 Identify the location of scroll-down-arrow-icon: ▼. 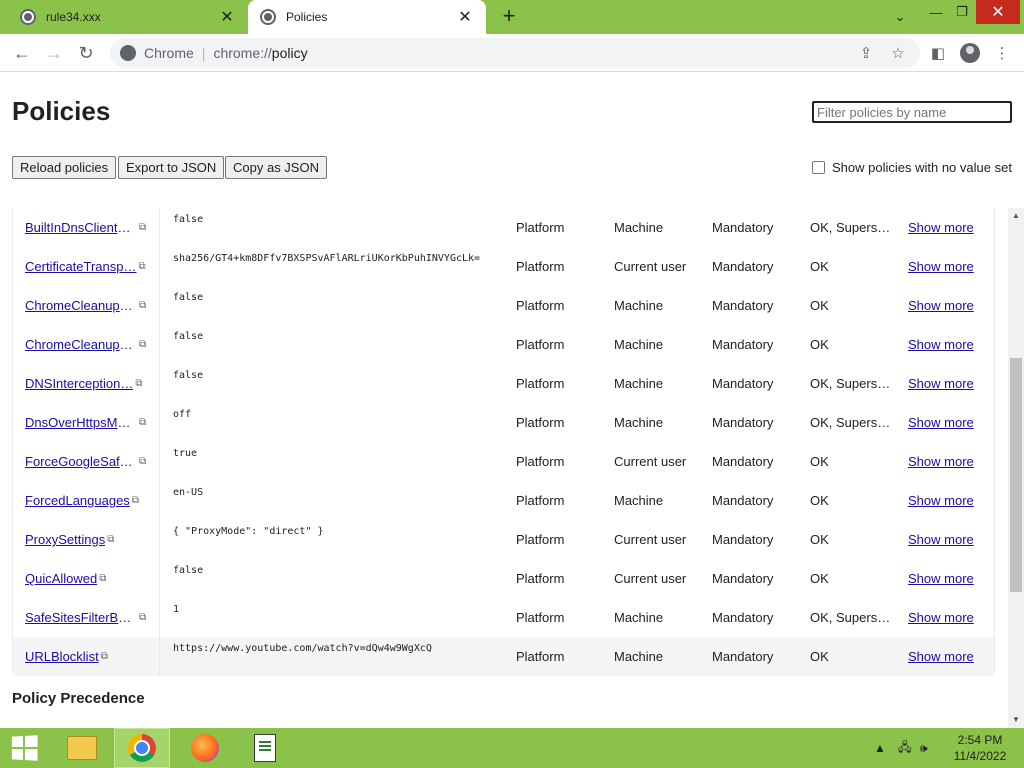
(1016, 720).